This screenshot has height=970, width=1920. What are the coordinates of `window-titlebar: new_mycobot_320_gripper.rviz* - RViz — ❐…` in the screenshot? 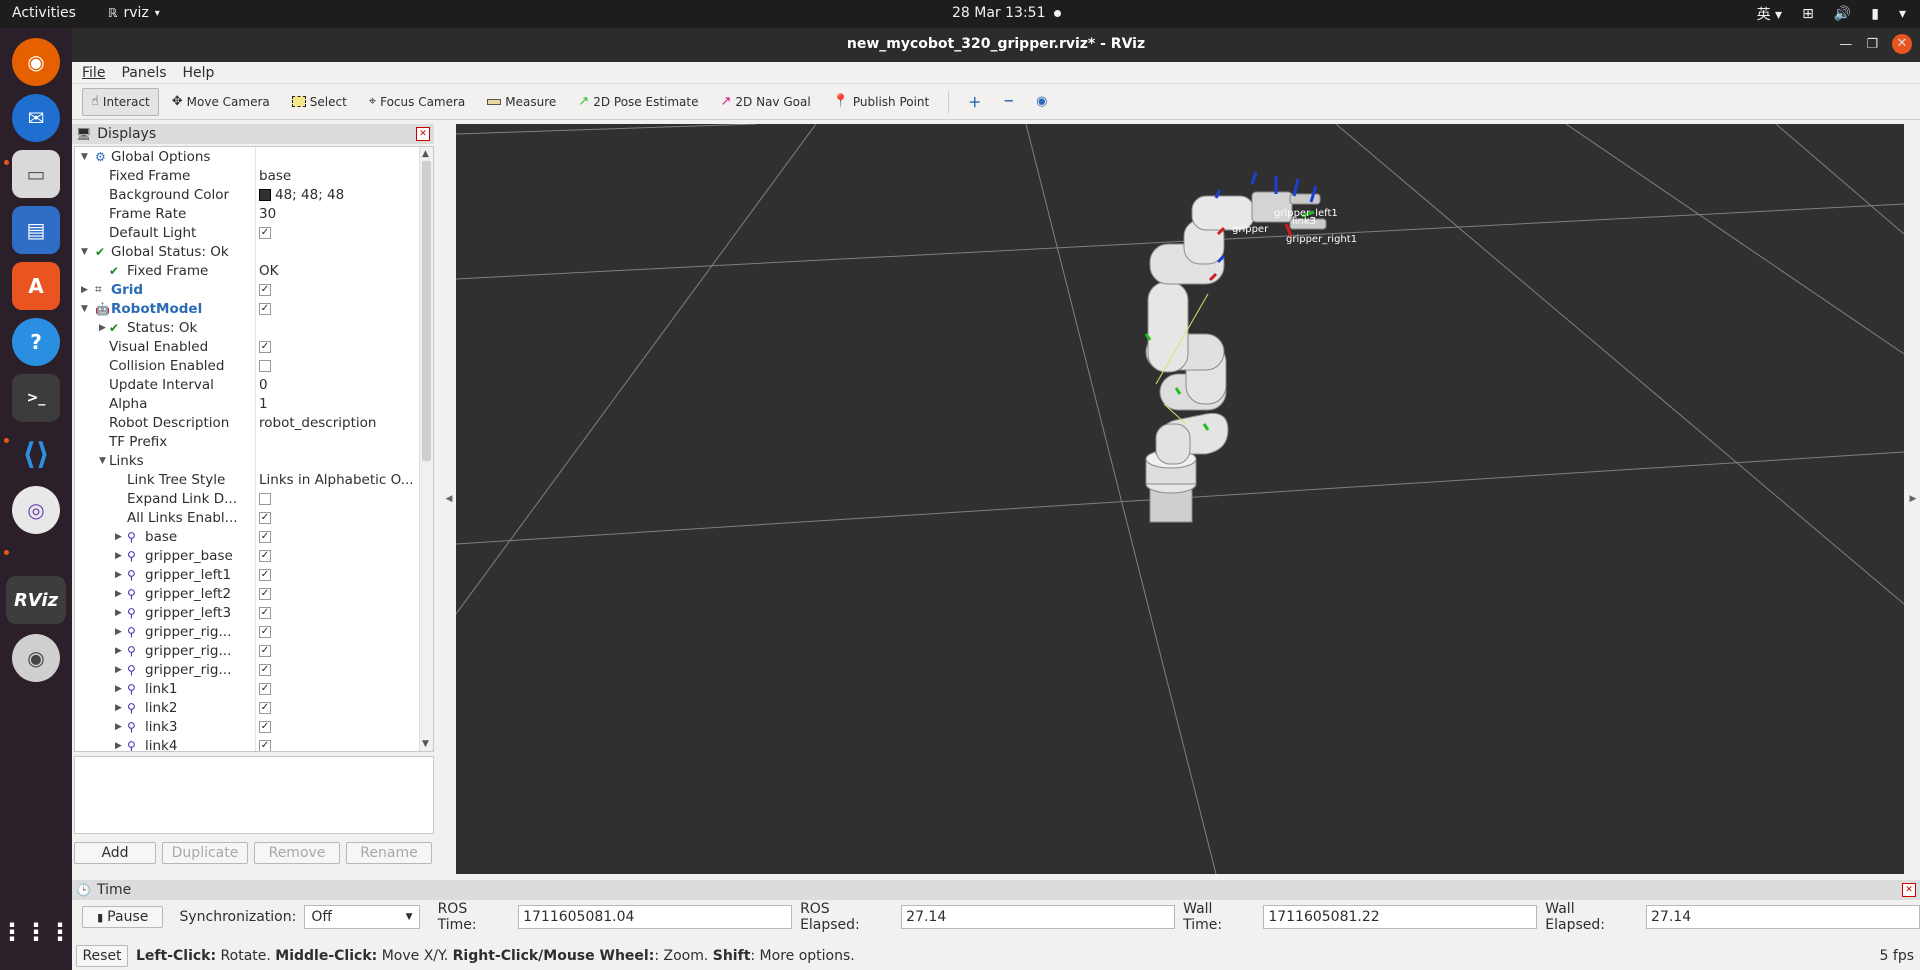 It's located at (996, 45).